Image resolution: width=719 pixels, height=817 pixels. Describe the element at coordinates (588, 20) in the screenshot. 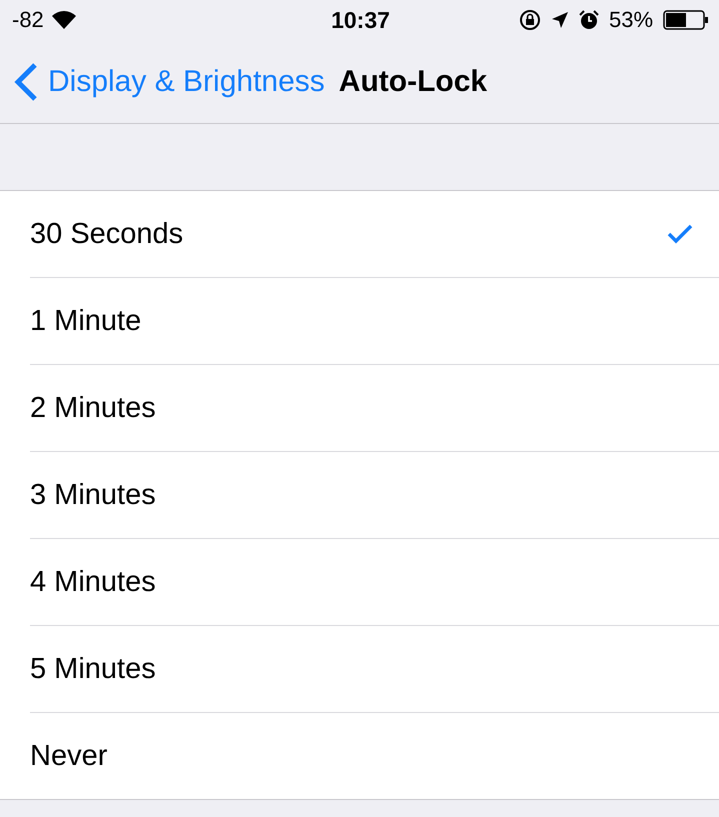

I see `alarm-clock-icon` at that location.